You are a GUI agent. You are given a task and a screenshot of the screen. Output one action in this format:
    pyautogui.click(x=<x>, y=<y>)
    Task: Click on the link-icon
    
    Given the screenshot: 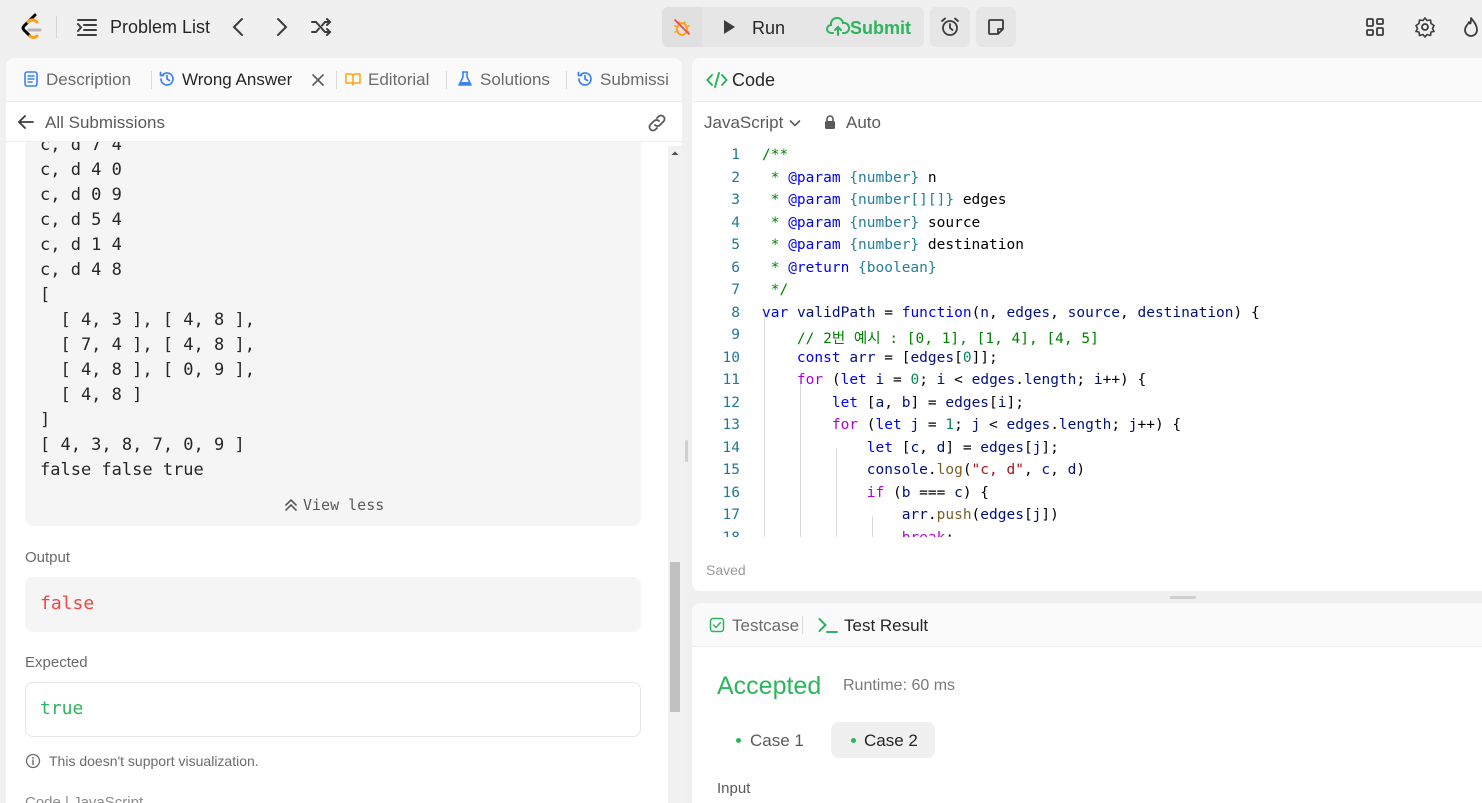 What is the action you would take?
    pyautogui.click(x=657, y=123)
    